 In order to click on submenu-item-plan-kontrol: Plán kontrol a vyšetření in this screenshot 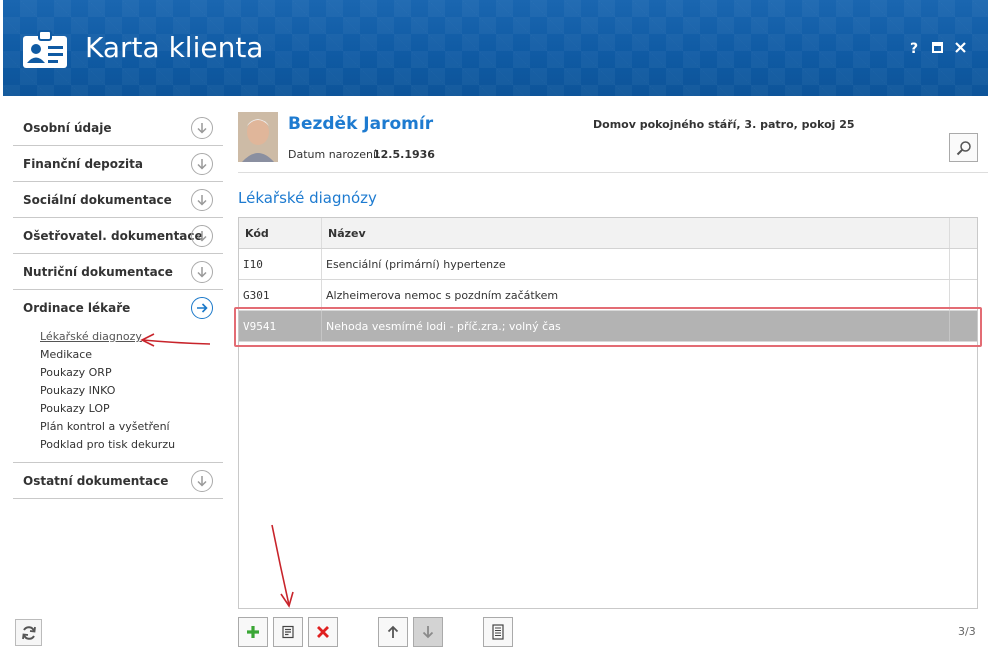, I will do `click(131, 427)`.